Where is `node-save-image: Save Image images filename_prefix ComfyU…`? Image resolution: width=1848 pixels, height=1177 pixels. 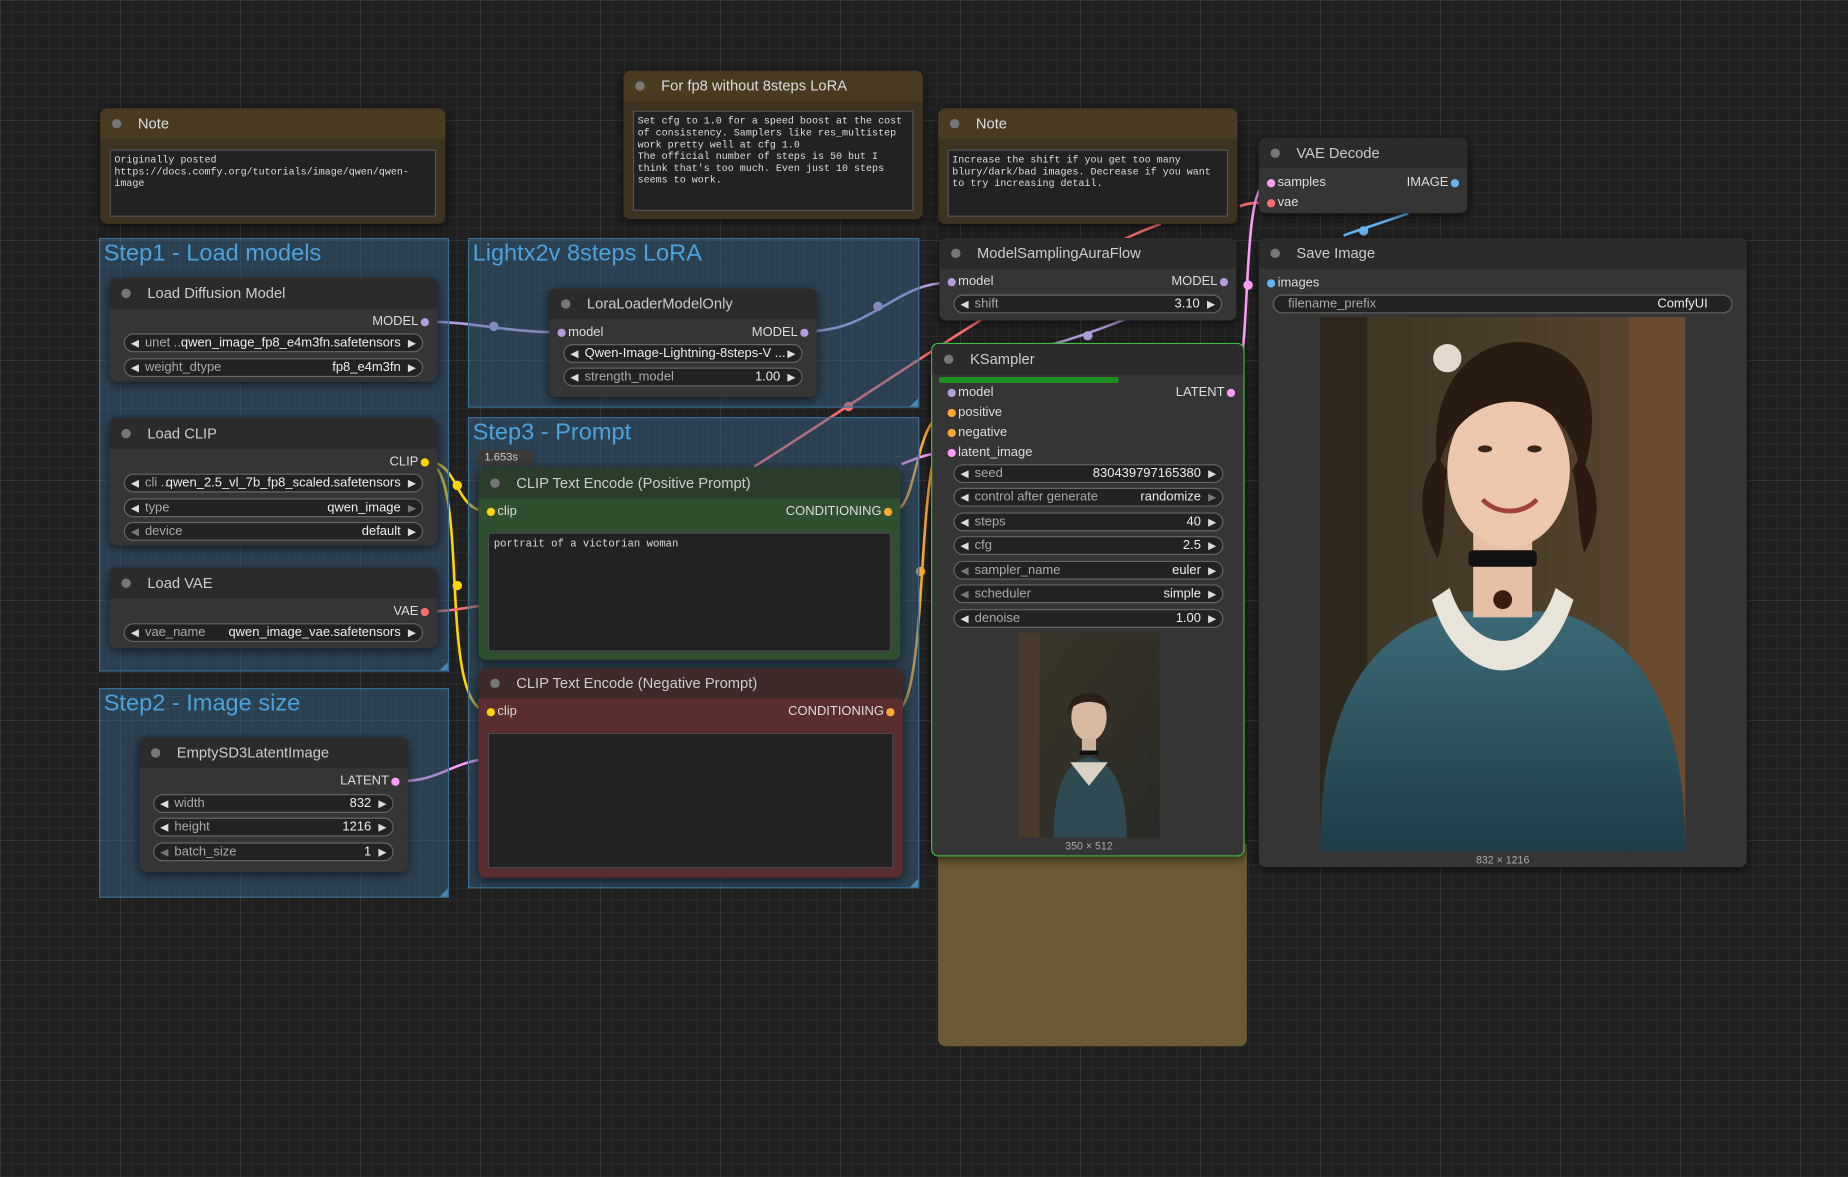
node-save-image: Save Image images filename_prefix ComfyU… is located at coordinates (1502, 552).